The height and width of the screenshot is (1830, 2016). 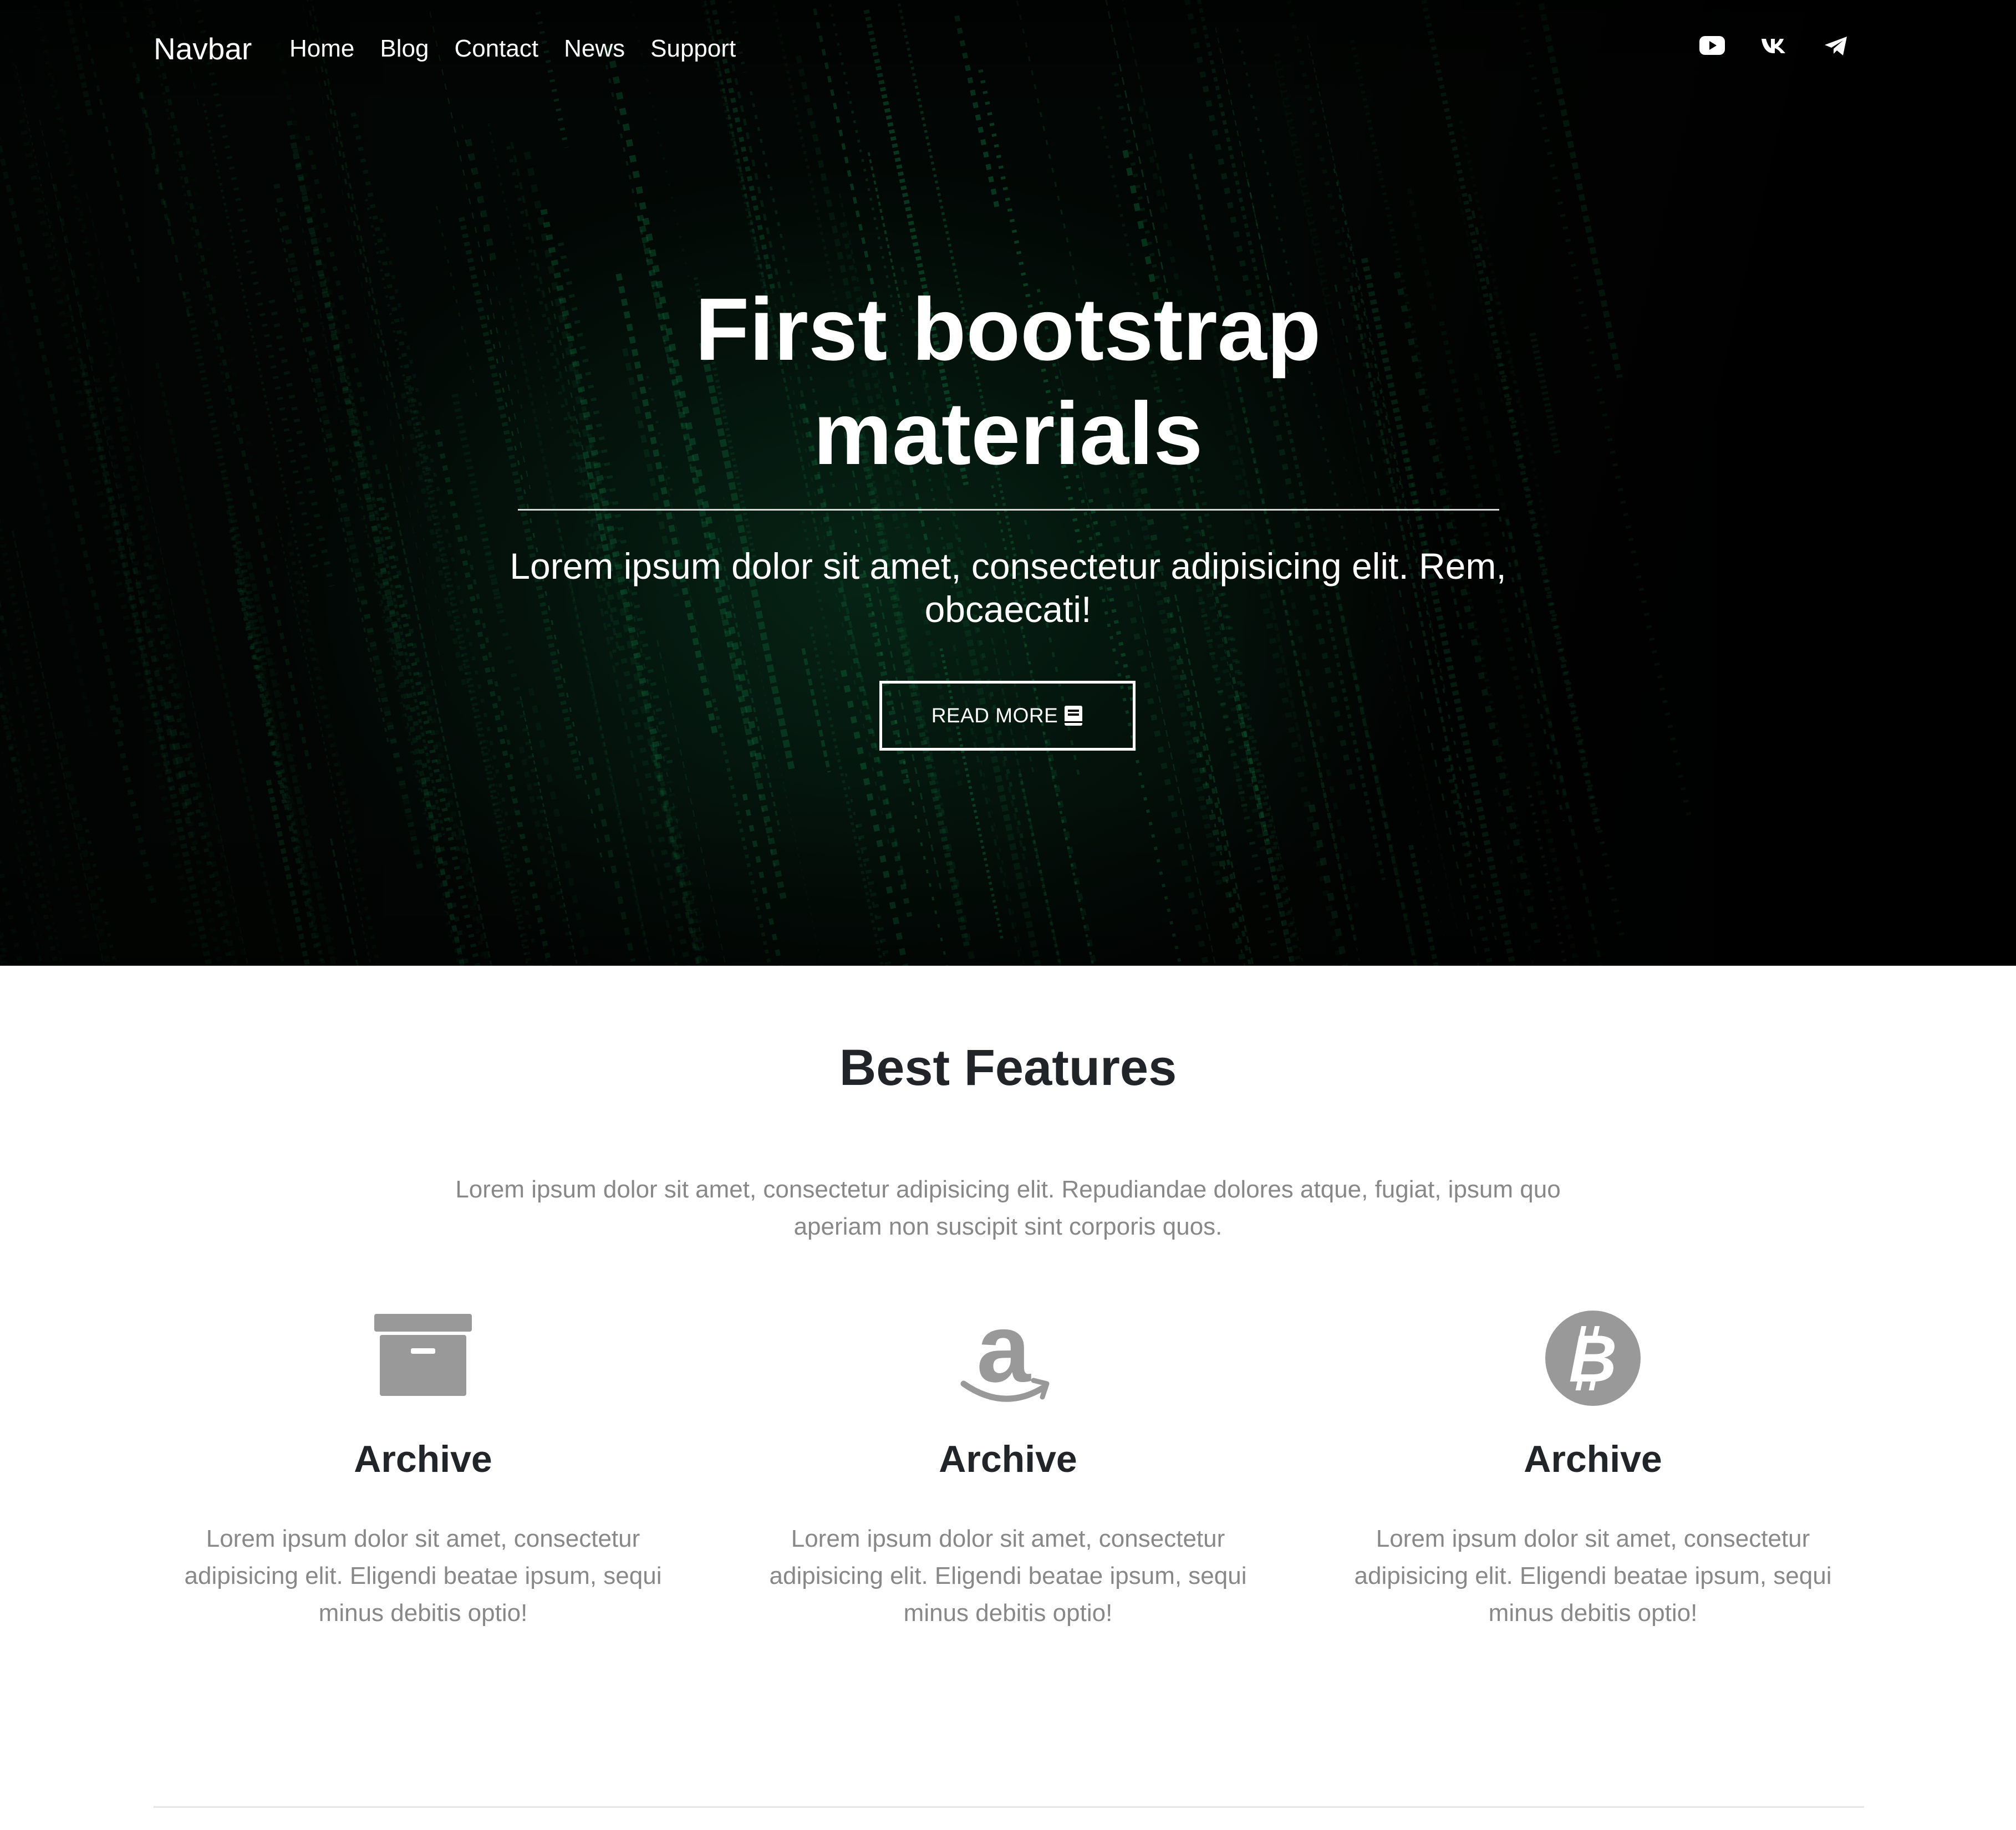 I want to click on youtube-icon, so click(x=1713, y=45).